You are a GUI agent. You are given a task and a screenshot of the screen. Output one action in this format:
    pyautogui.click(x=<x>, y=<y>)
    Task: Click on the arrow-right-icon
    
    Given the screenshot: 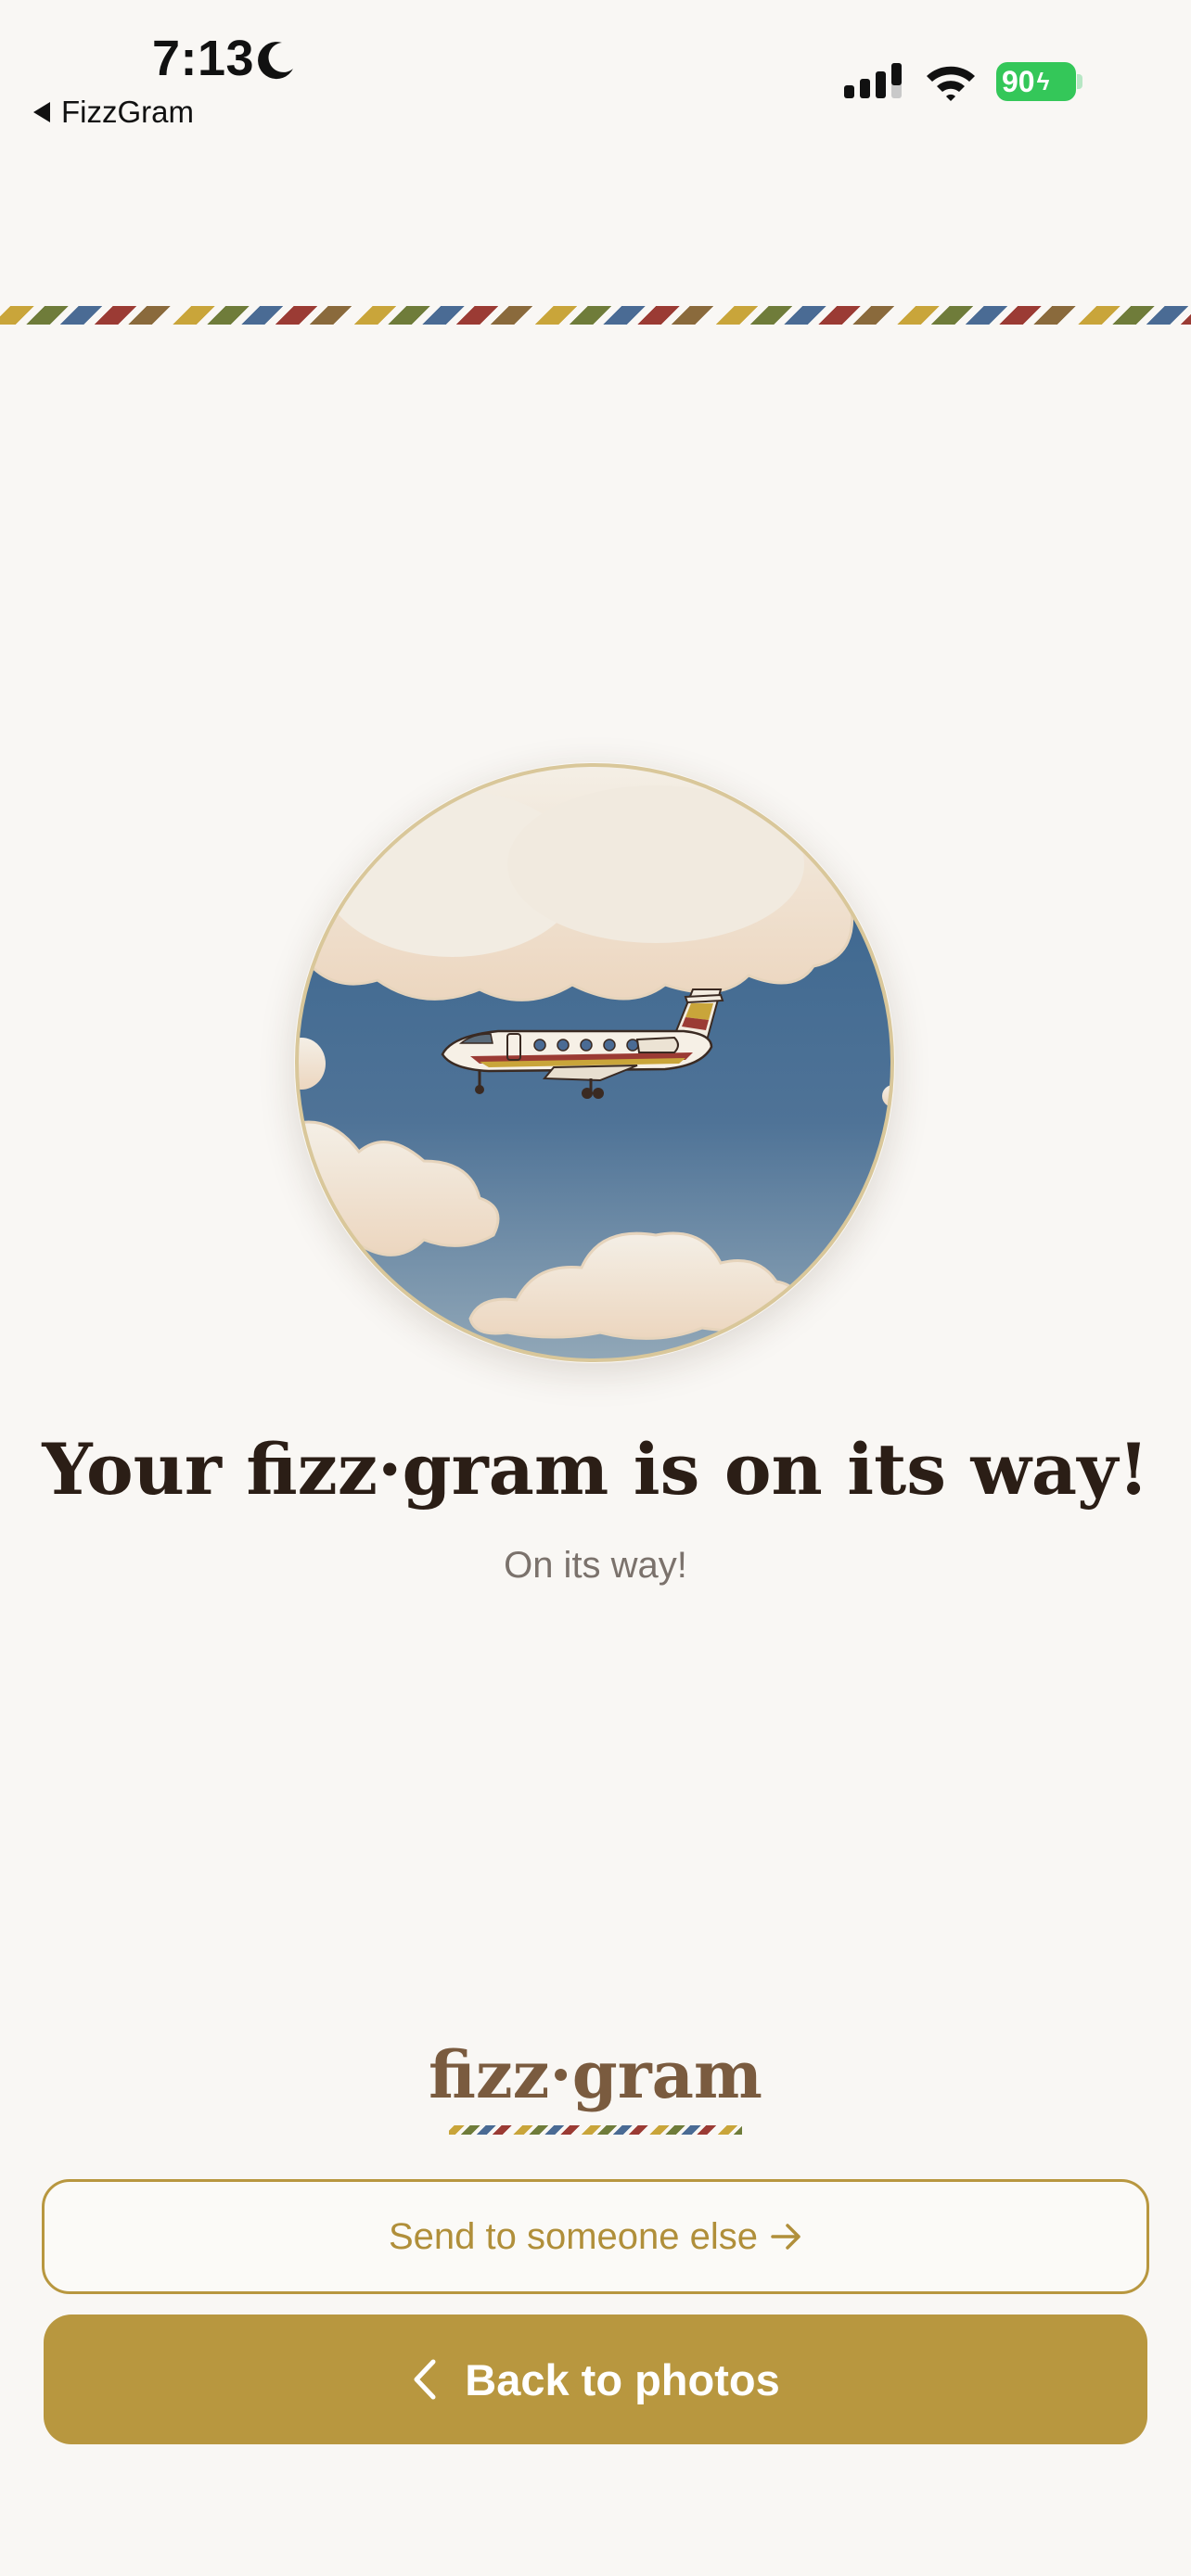 What is the action you would take?
    pyautogui.click(x=785, y=2237)
    